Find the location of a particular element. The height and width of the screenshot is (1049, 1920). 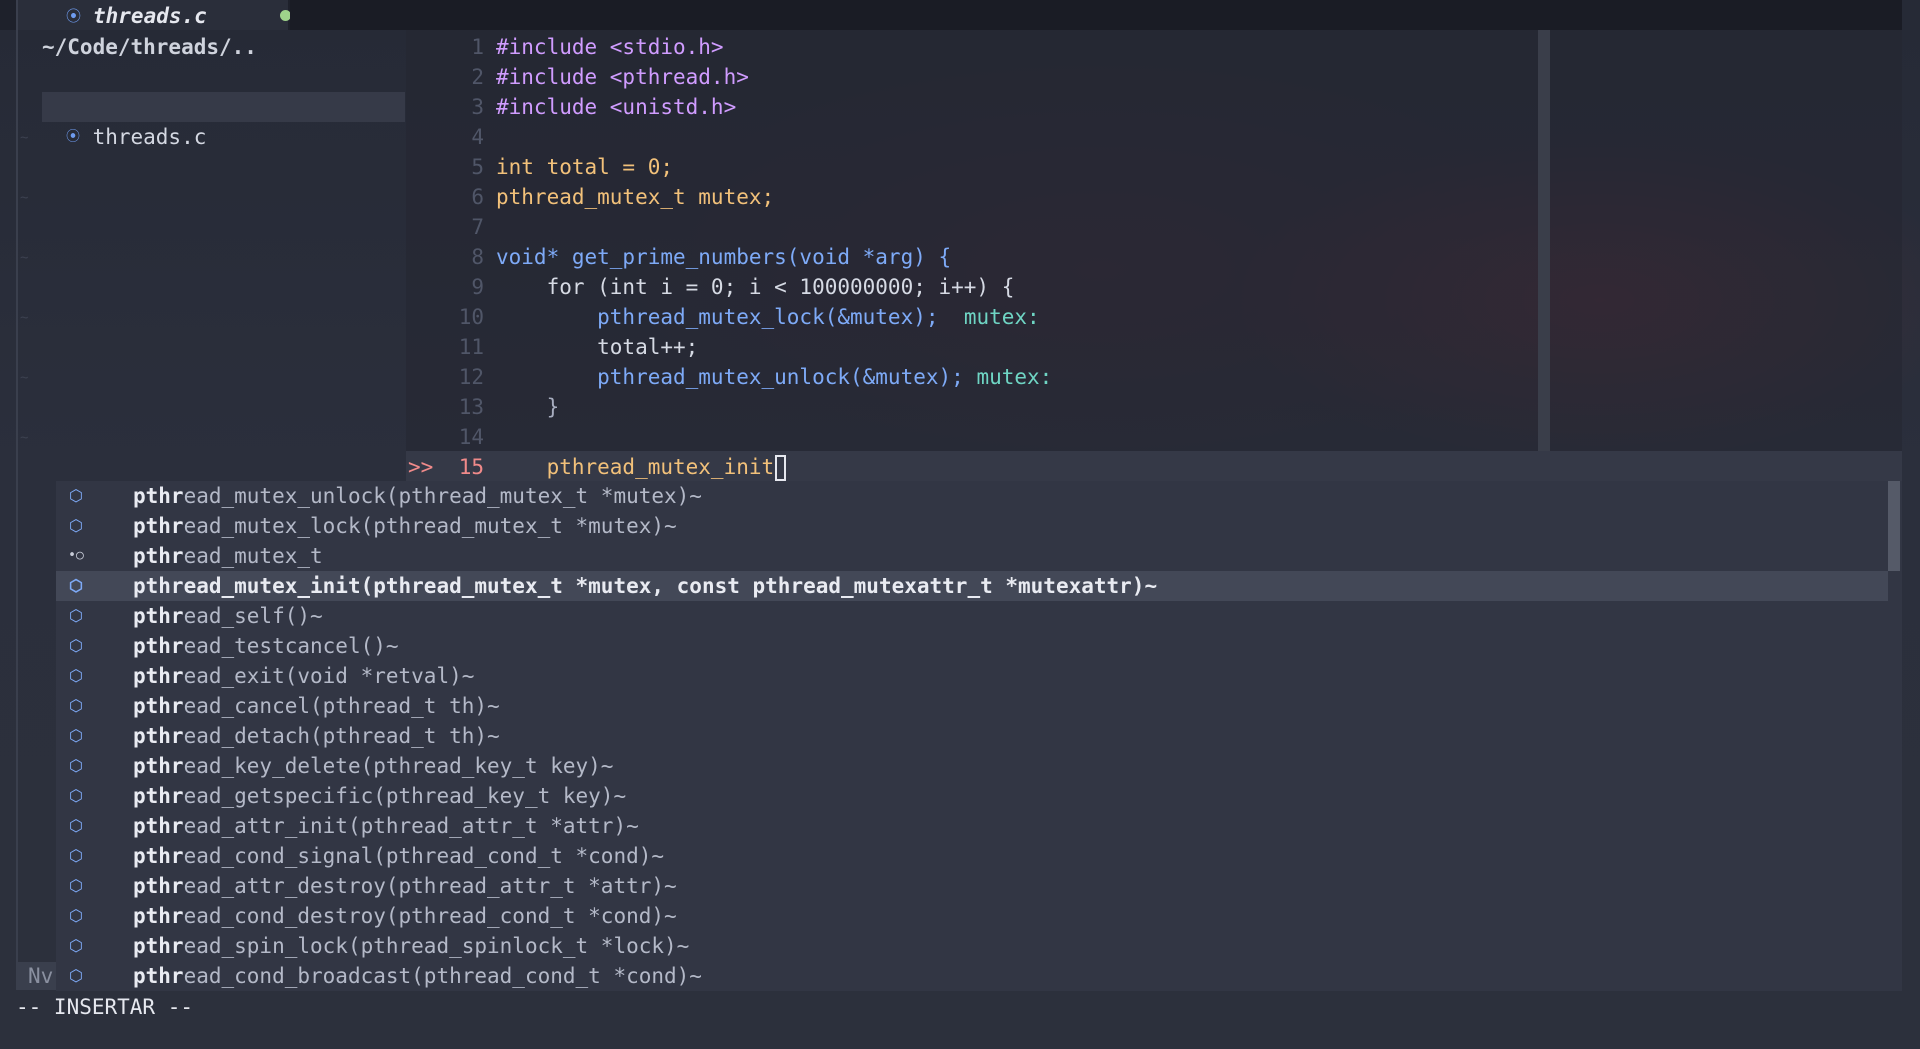

code-text: pthread_mutex_unlock(&mutex); is located at coordinates (730, 377).